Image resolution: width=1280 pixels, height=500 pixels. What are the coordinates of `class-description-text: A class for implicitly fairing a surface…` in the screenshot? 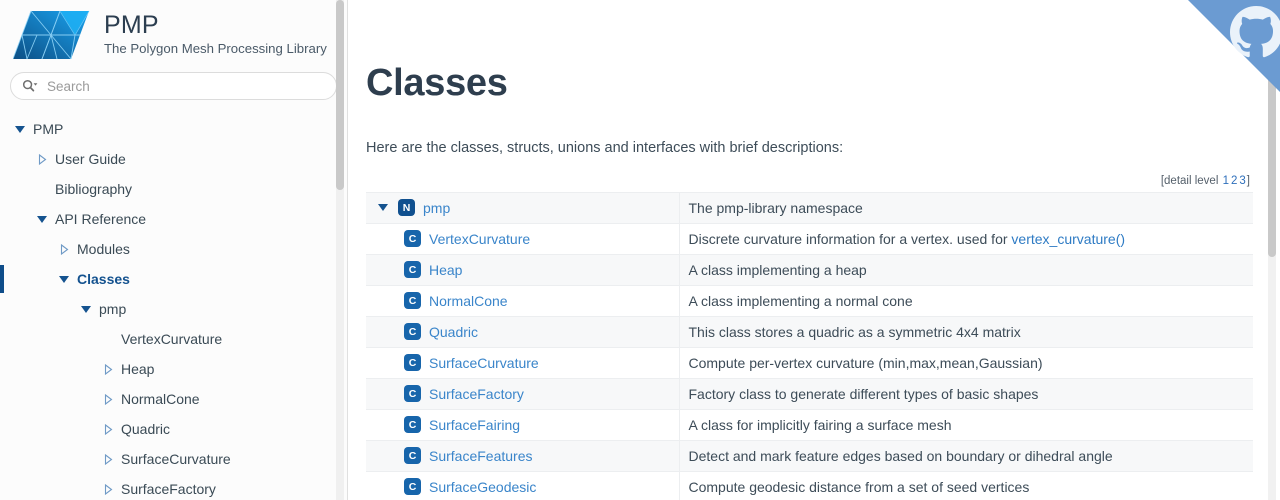 It's located at (820, 424).